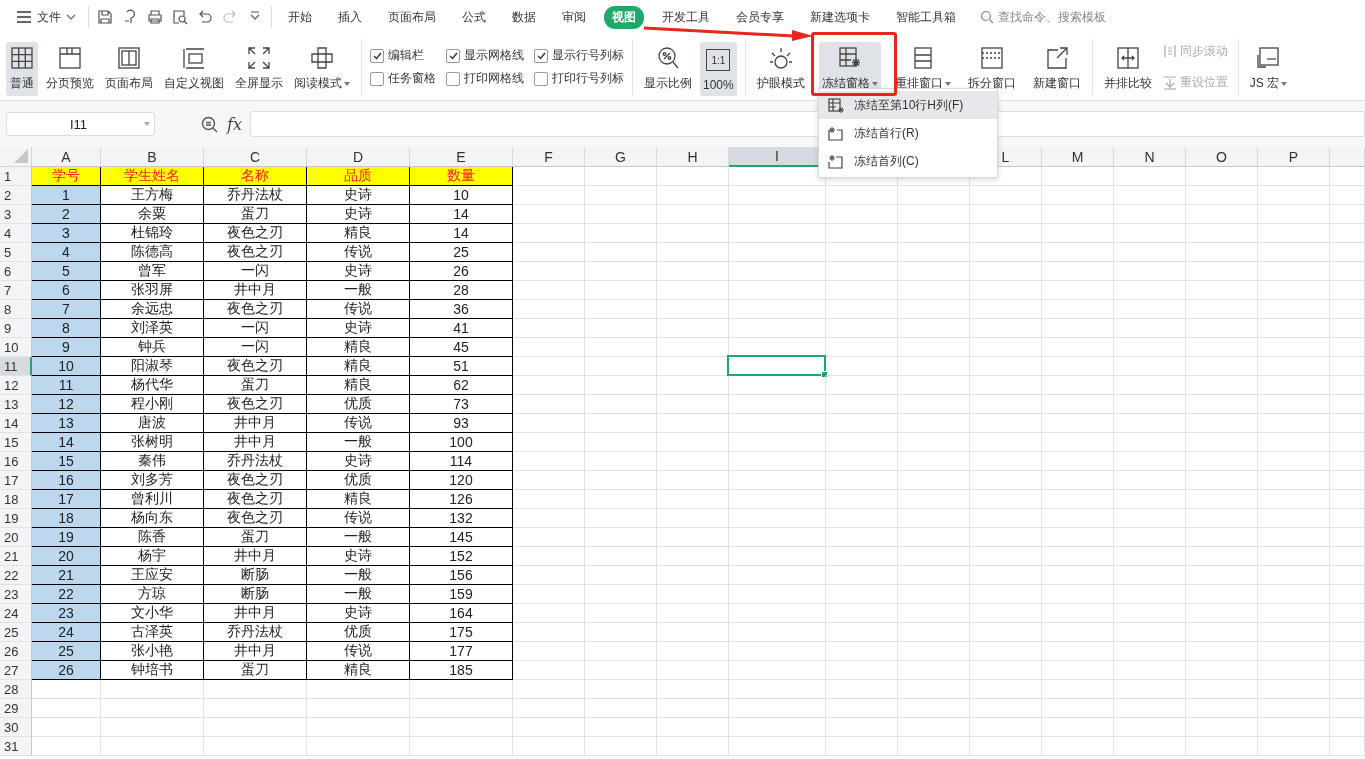  Describe the element at coordinates (16, 461) in the screenshot. I see `row-header: 16` at that location.